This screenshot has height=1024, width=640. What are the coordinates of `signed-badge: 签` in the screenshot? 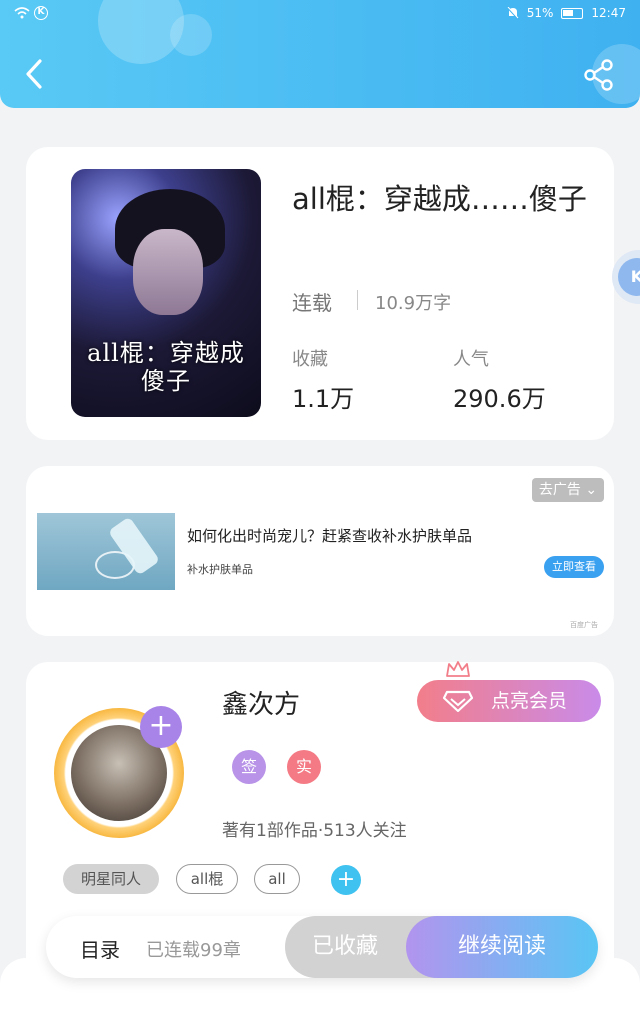 It's located at (249, 767).